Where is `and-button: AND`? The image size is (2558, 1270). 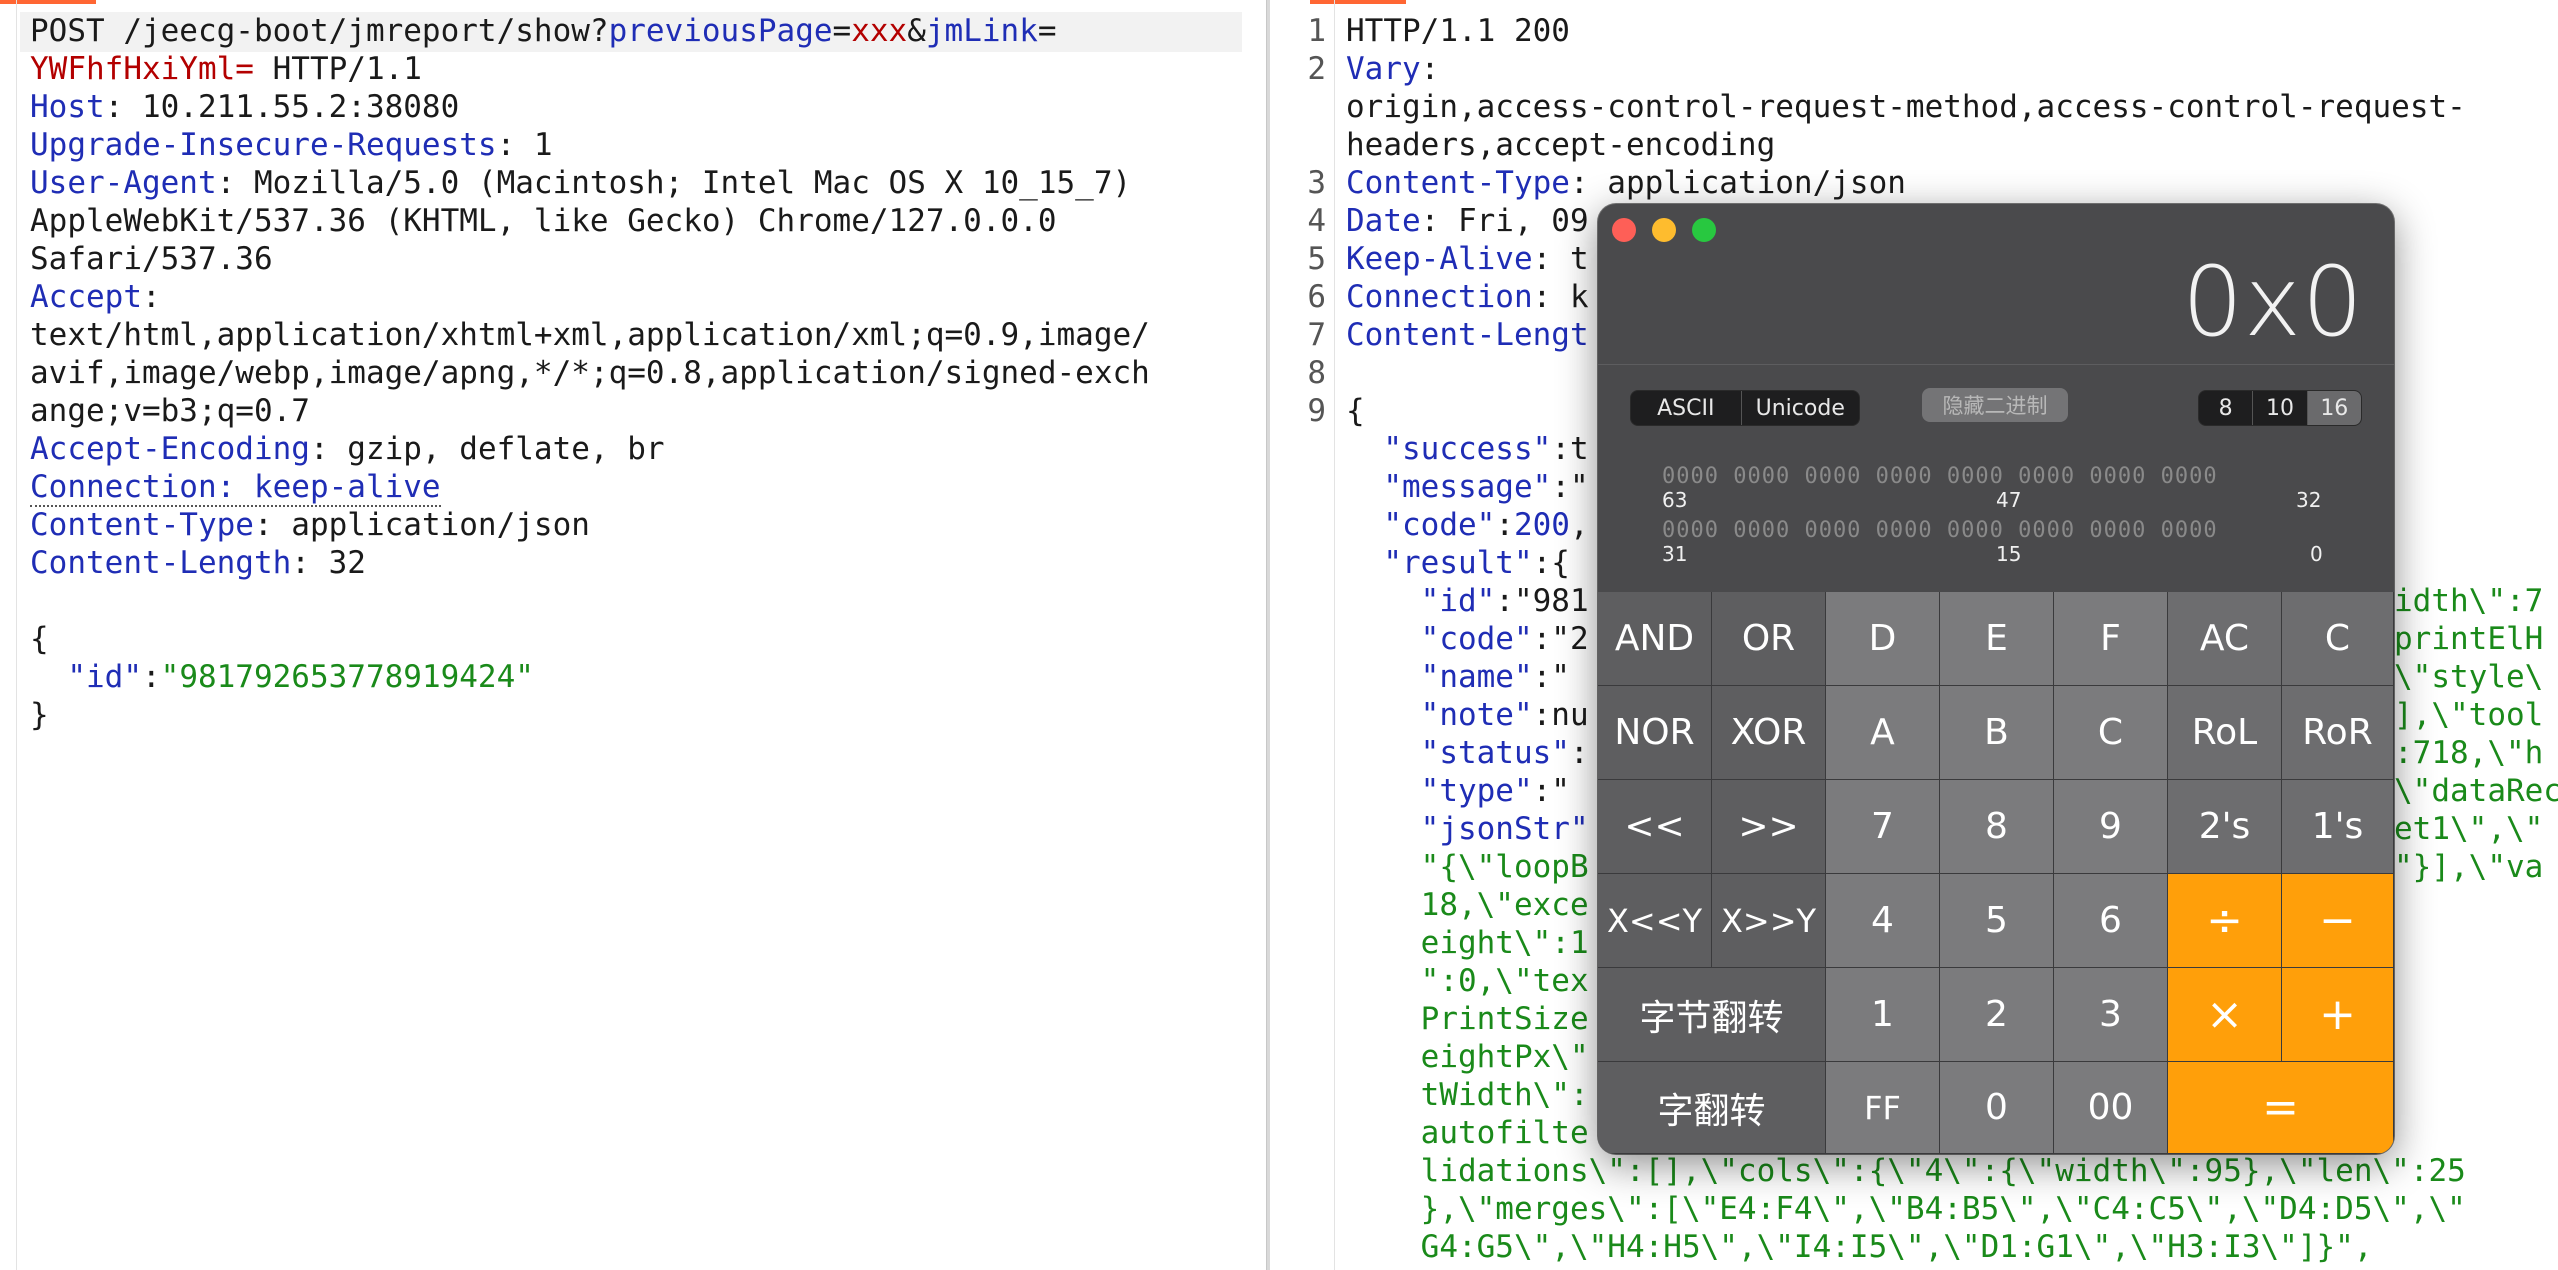 and-button: AND is located at coordinates (1655, 639).